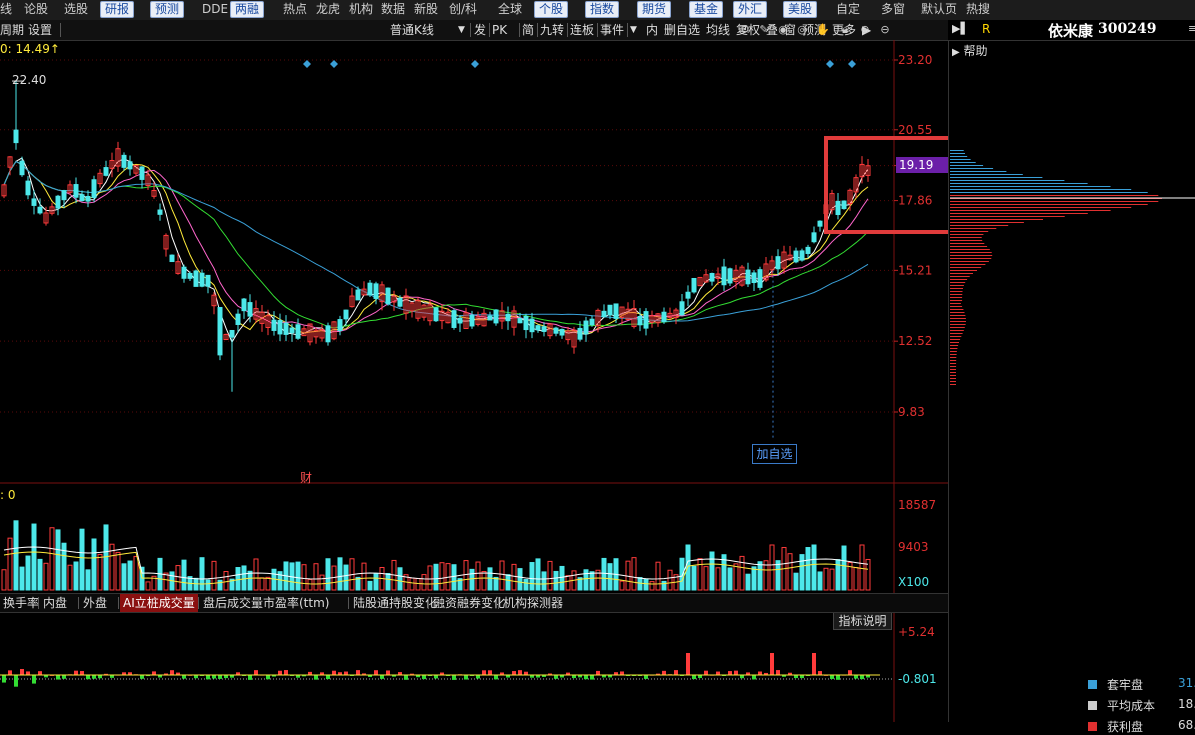  Describe the element at coordinates (551, 9) in the screenshot. I see `menu-item: 个股` at that location.